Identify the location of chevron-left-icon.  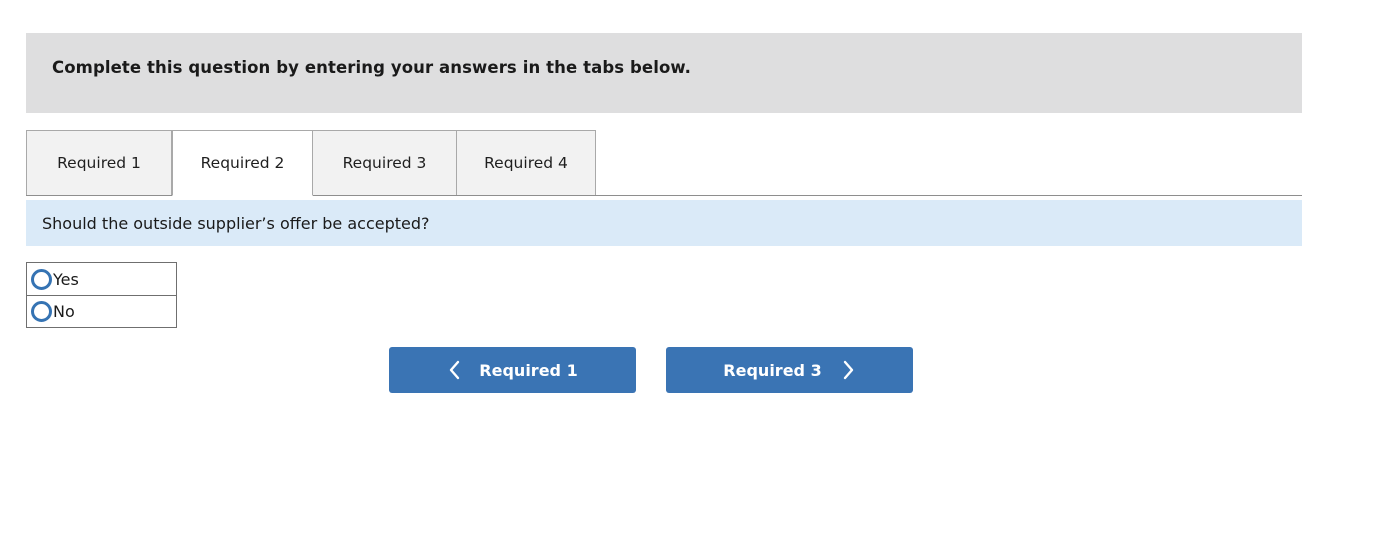
(454, 370).